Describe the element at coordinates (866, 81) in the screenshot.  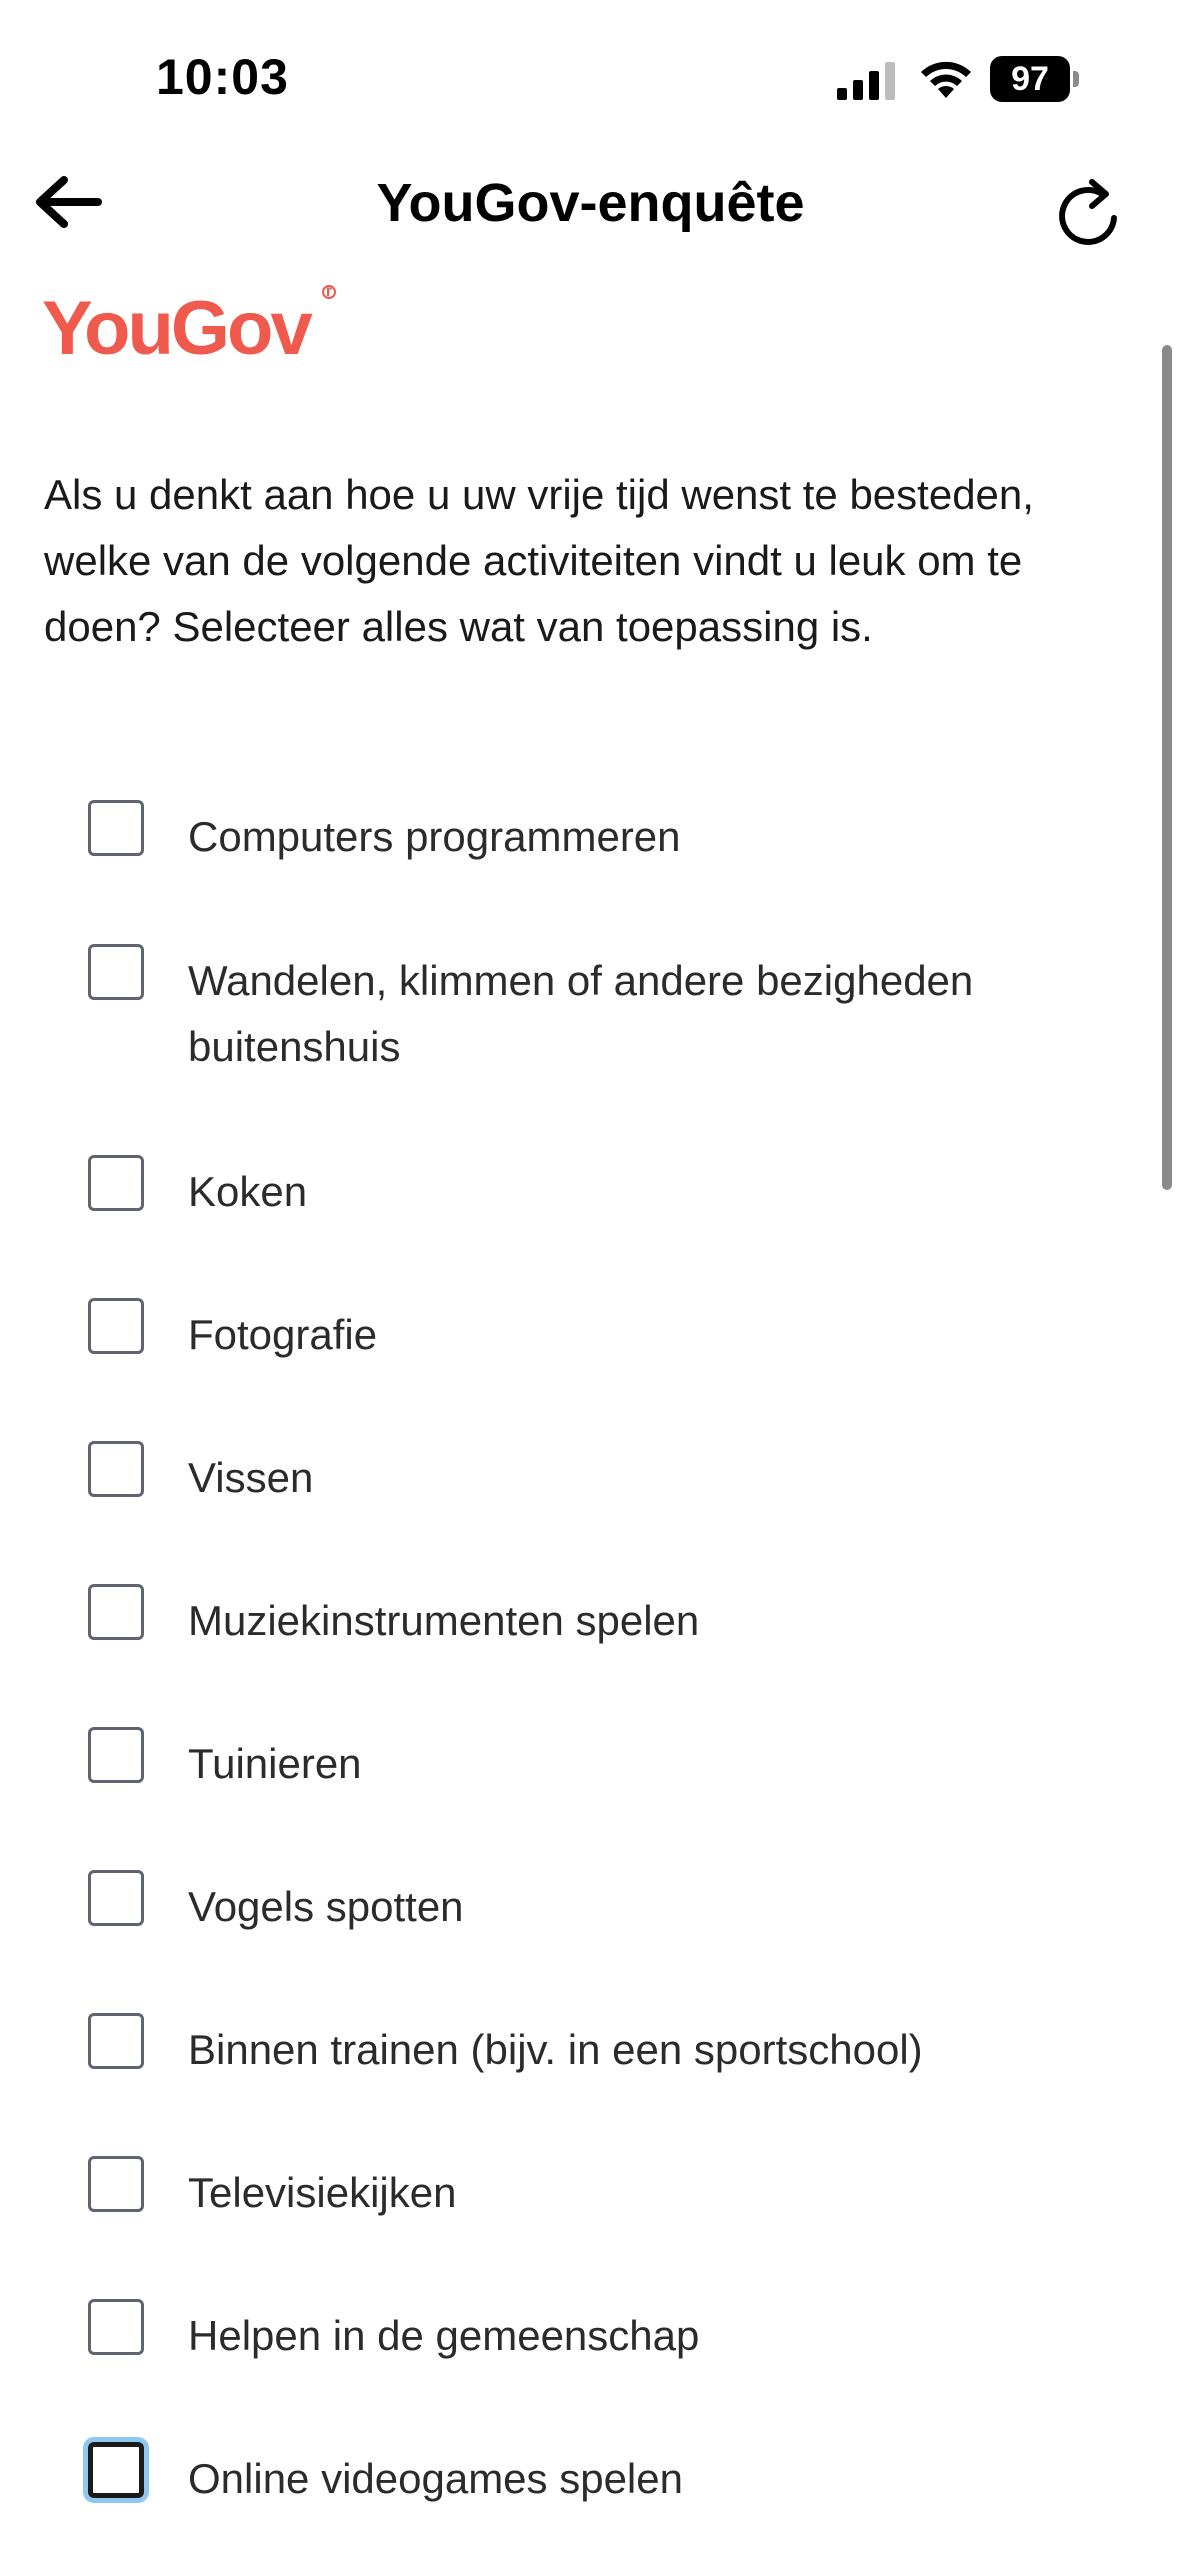
I see `signal-icon` at that location.